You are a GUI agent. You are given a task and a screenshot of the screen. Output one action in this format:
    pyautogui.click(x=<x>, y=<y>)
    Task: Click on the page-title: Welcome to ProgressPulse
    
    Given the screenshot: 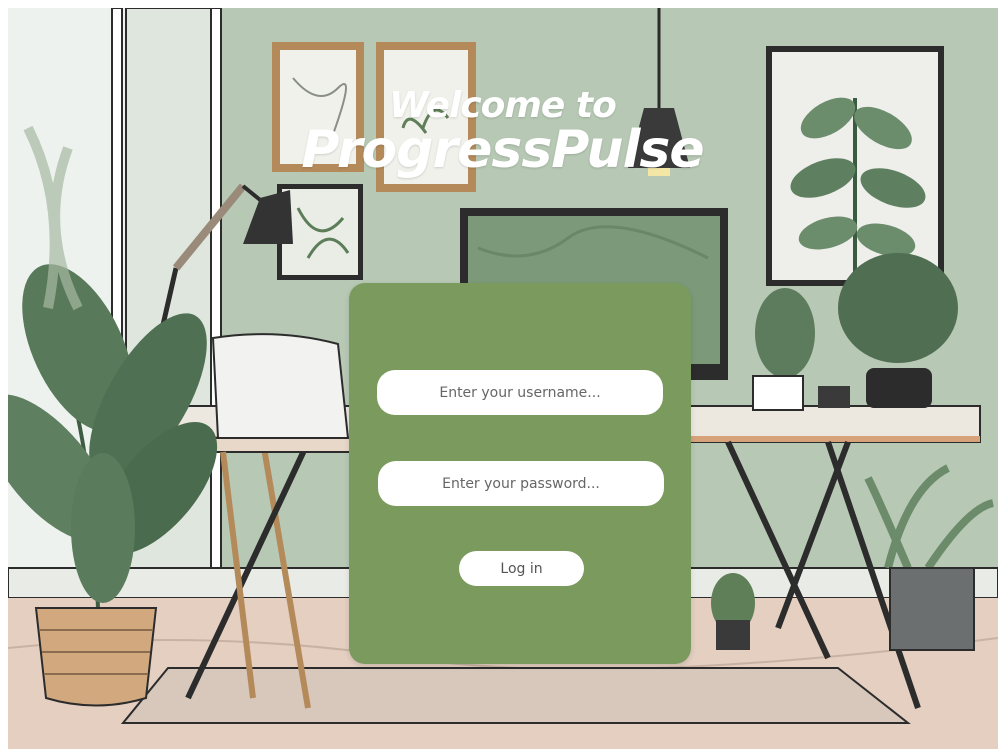 What is the action you would take?
    pyautogui.click(x=502, y=131)
    